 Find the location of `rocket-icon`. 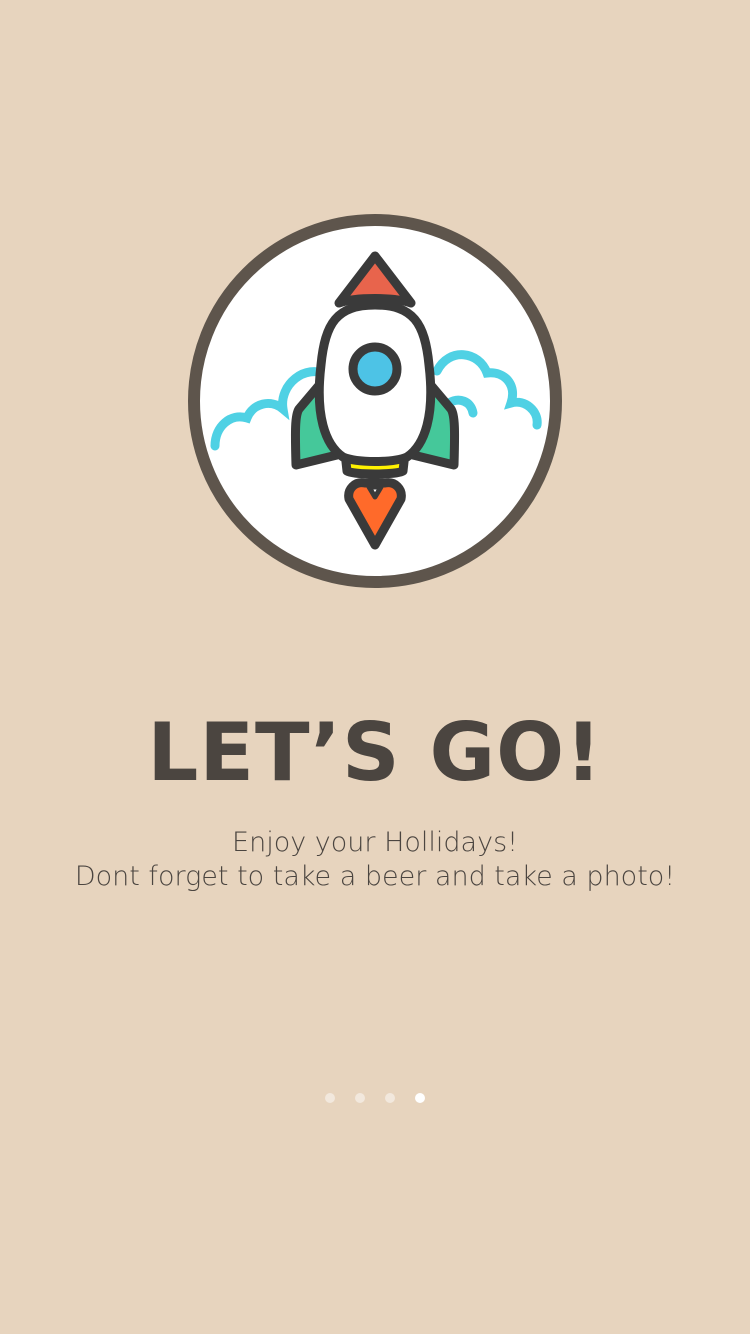

rocket-icon is located at coordinates (375, 401).